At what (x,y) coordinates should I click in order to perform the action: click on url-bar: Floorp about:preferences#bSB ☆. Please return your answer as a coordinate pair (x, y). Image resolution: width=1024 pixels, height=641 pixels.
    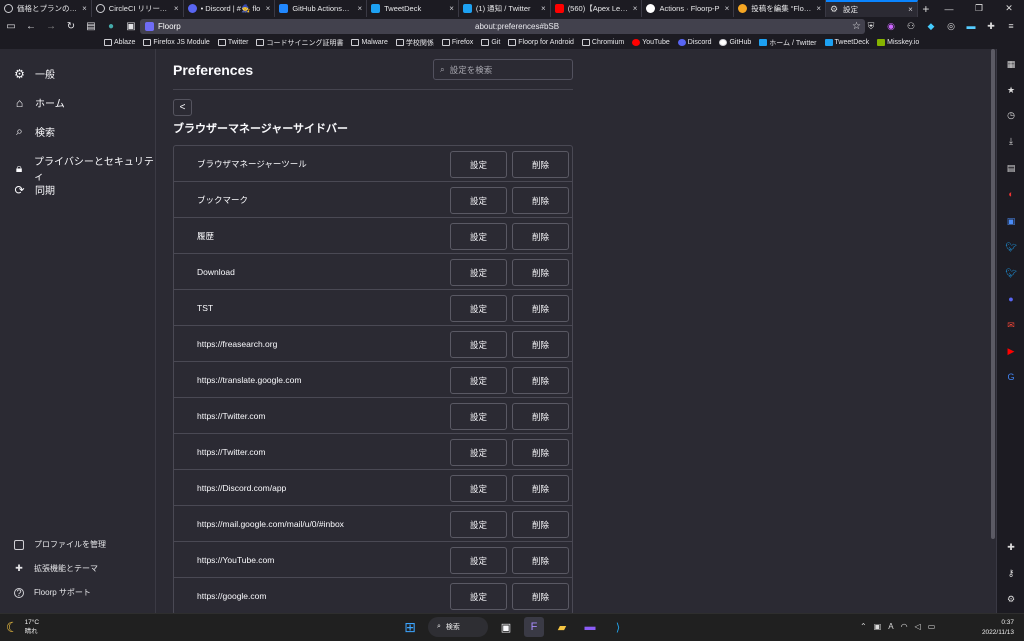
    Looking at the image, I should click on (502, 26).